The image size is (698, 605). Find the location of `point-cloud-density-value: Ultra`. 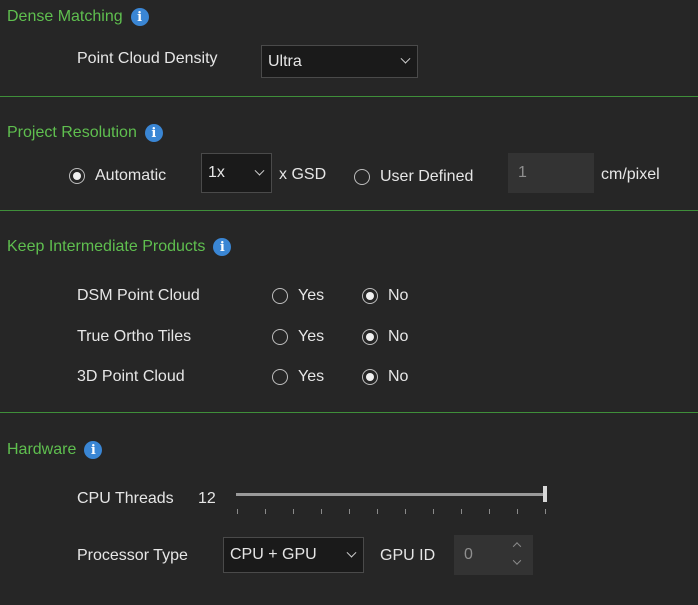

point-cloud-density-value: Ultra is located at coordinates (285, 61).